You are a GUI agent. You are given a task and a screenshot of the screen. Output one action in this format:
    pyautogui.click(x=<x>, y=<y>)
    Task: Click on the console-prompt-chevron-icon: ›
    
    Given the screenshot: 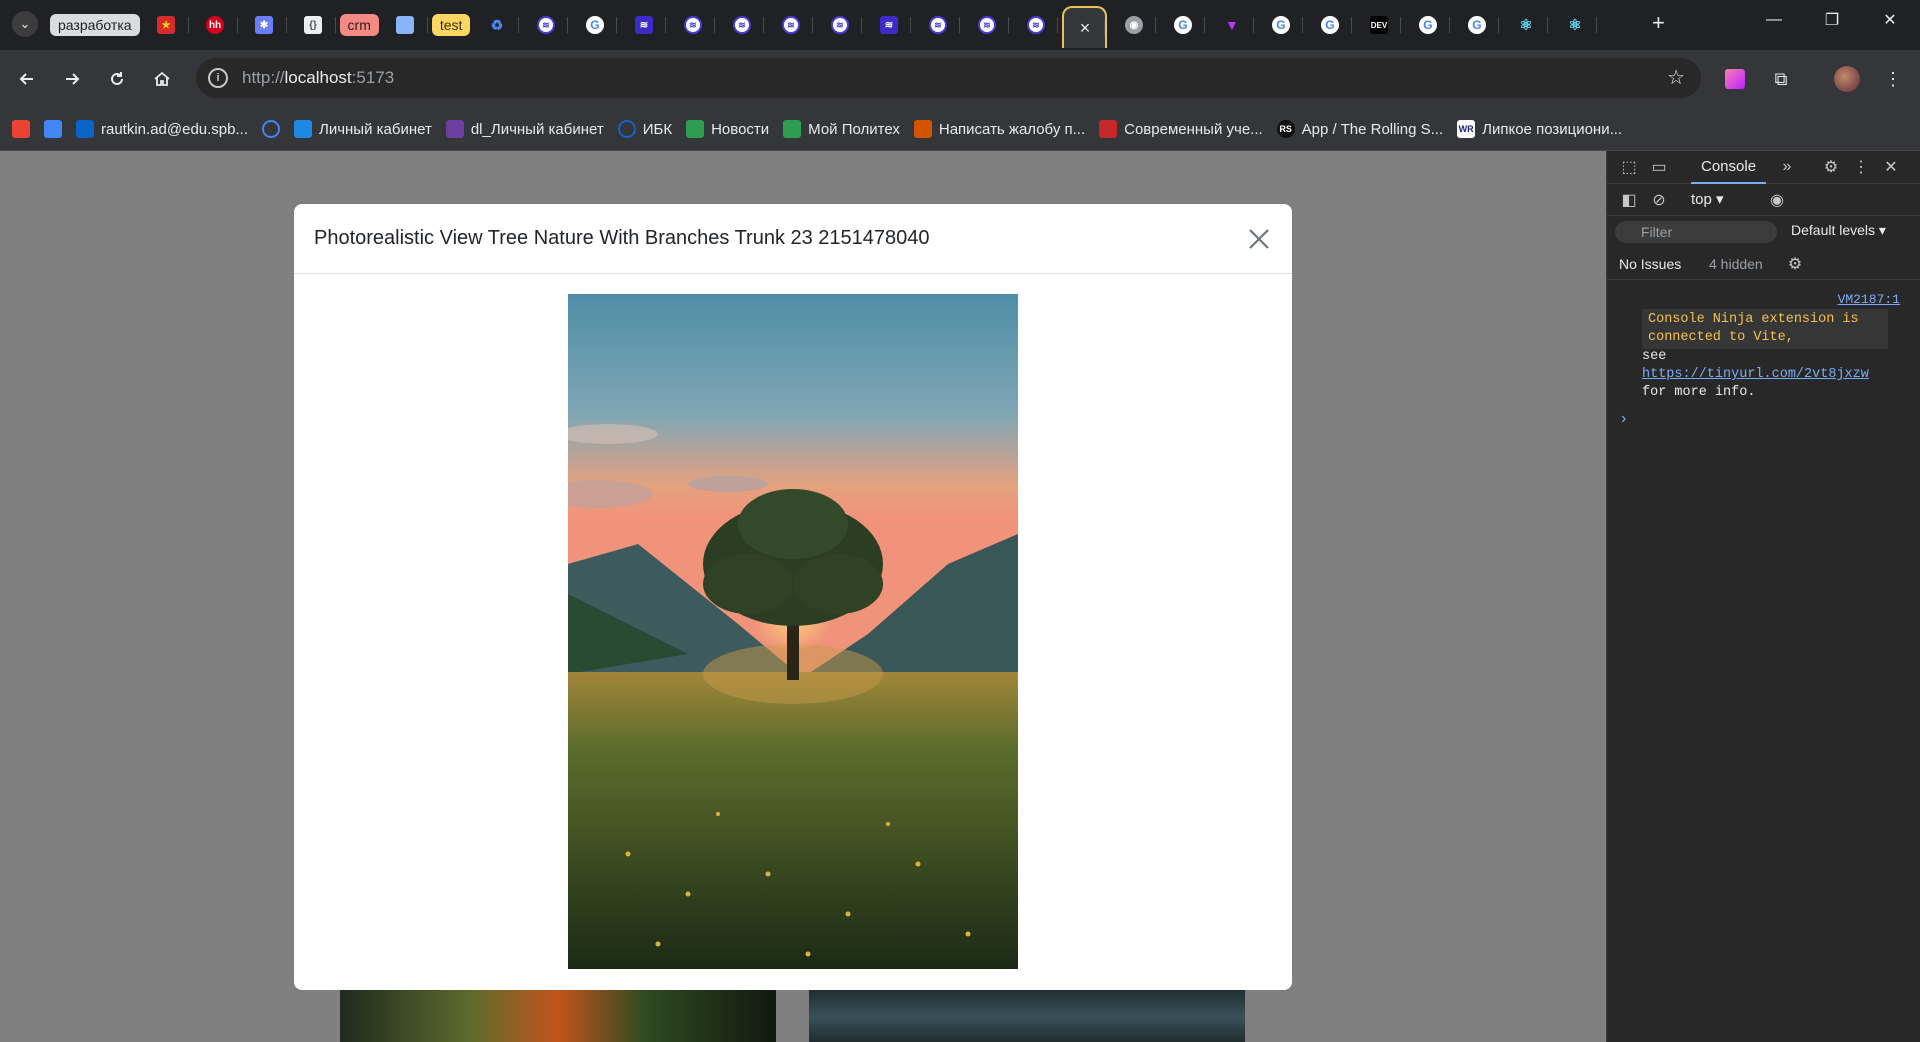 What is the action you would take?
    pyautogui.click(x=1623, y=419)
    